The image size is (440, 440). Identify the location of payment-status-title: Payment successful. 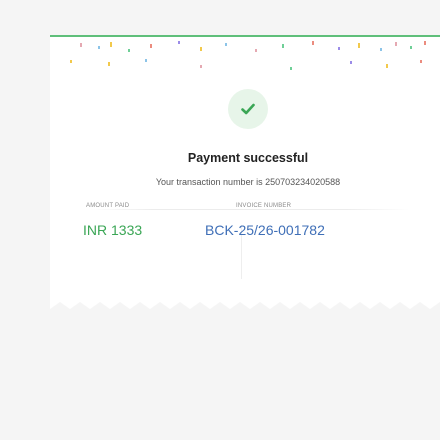
(248, 158).